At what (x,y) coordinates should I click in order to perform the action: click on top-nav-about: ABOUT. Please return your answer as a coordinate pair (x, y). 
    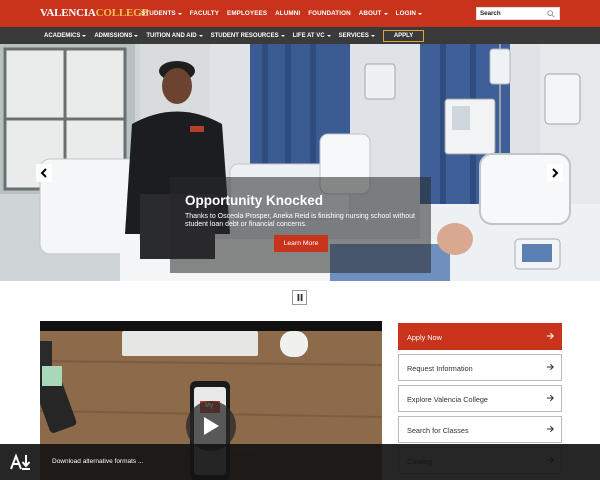
    Looking at the image, I should click on (373, 13).